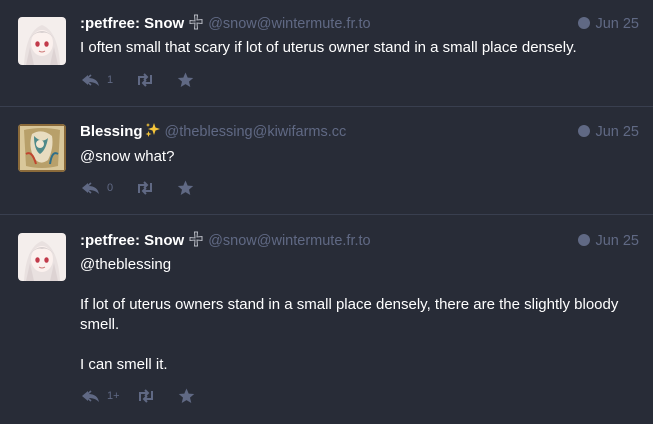  Describe the element at coordinates (354, 157) in the screenshot. I see `status-content: @snow what?` at that location.